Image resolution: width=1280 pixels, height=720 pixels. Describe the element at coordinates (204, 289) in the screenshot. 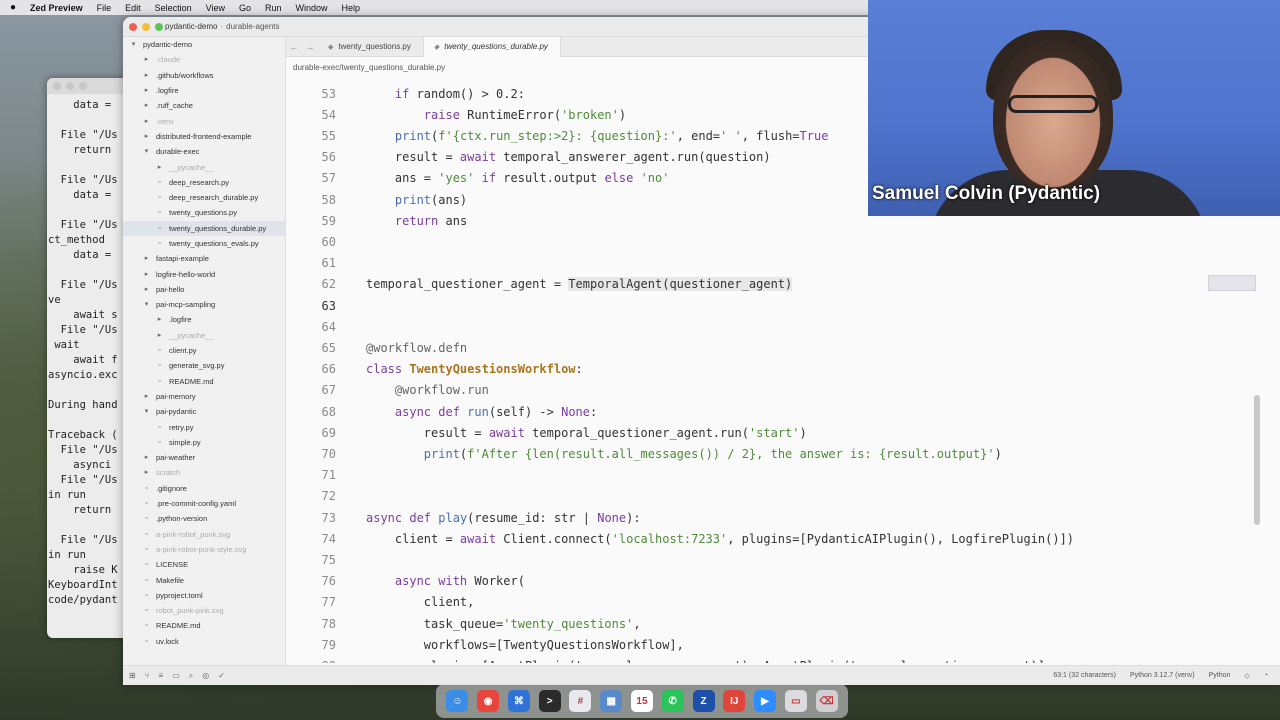

I see `folder-tree-item: ▸ pai-hello` at that location.